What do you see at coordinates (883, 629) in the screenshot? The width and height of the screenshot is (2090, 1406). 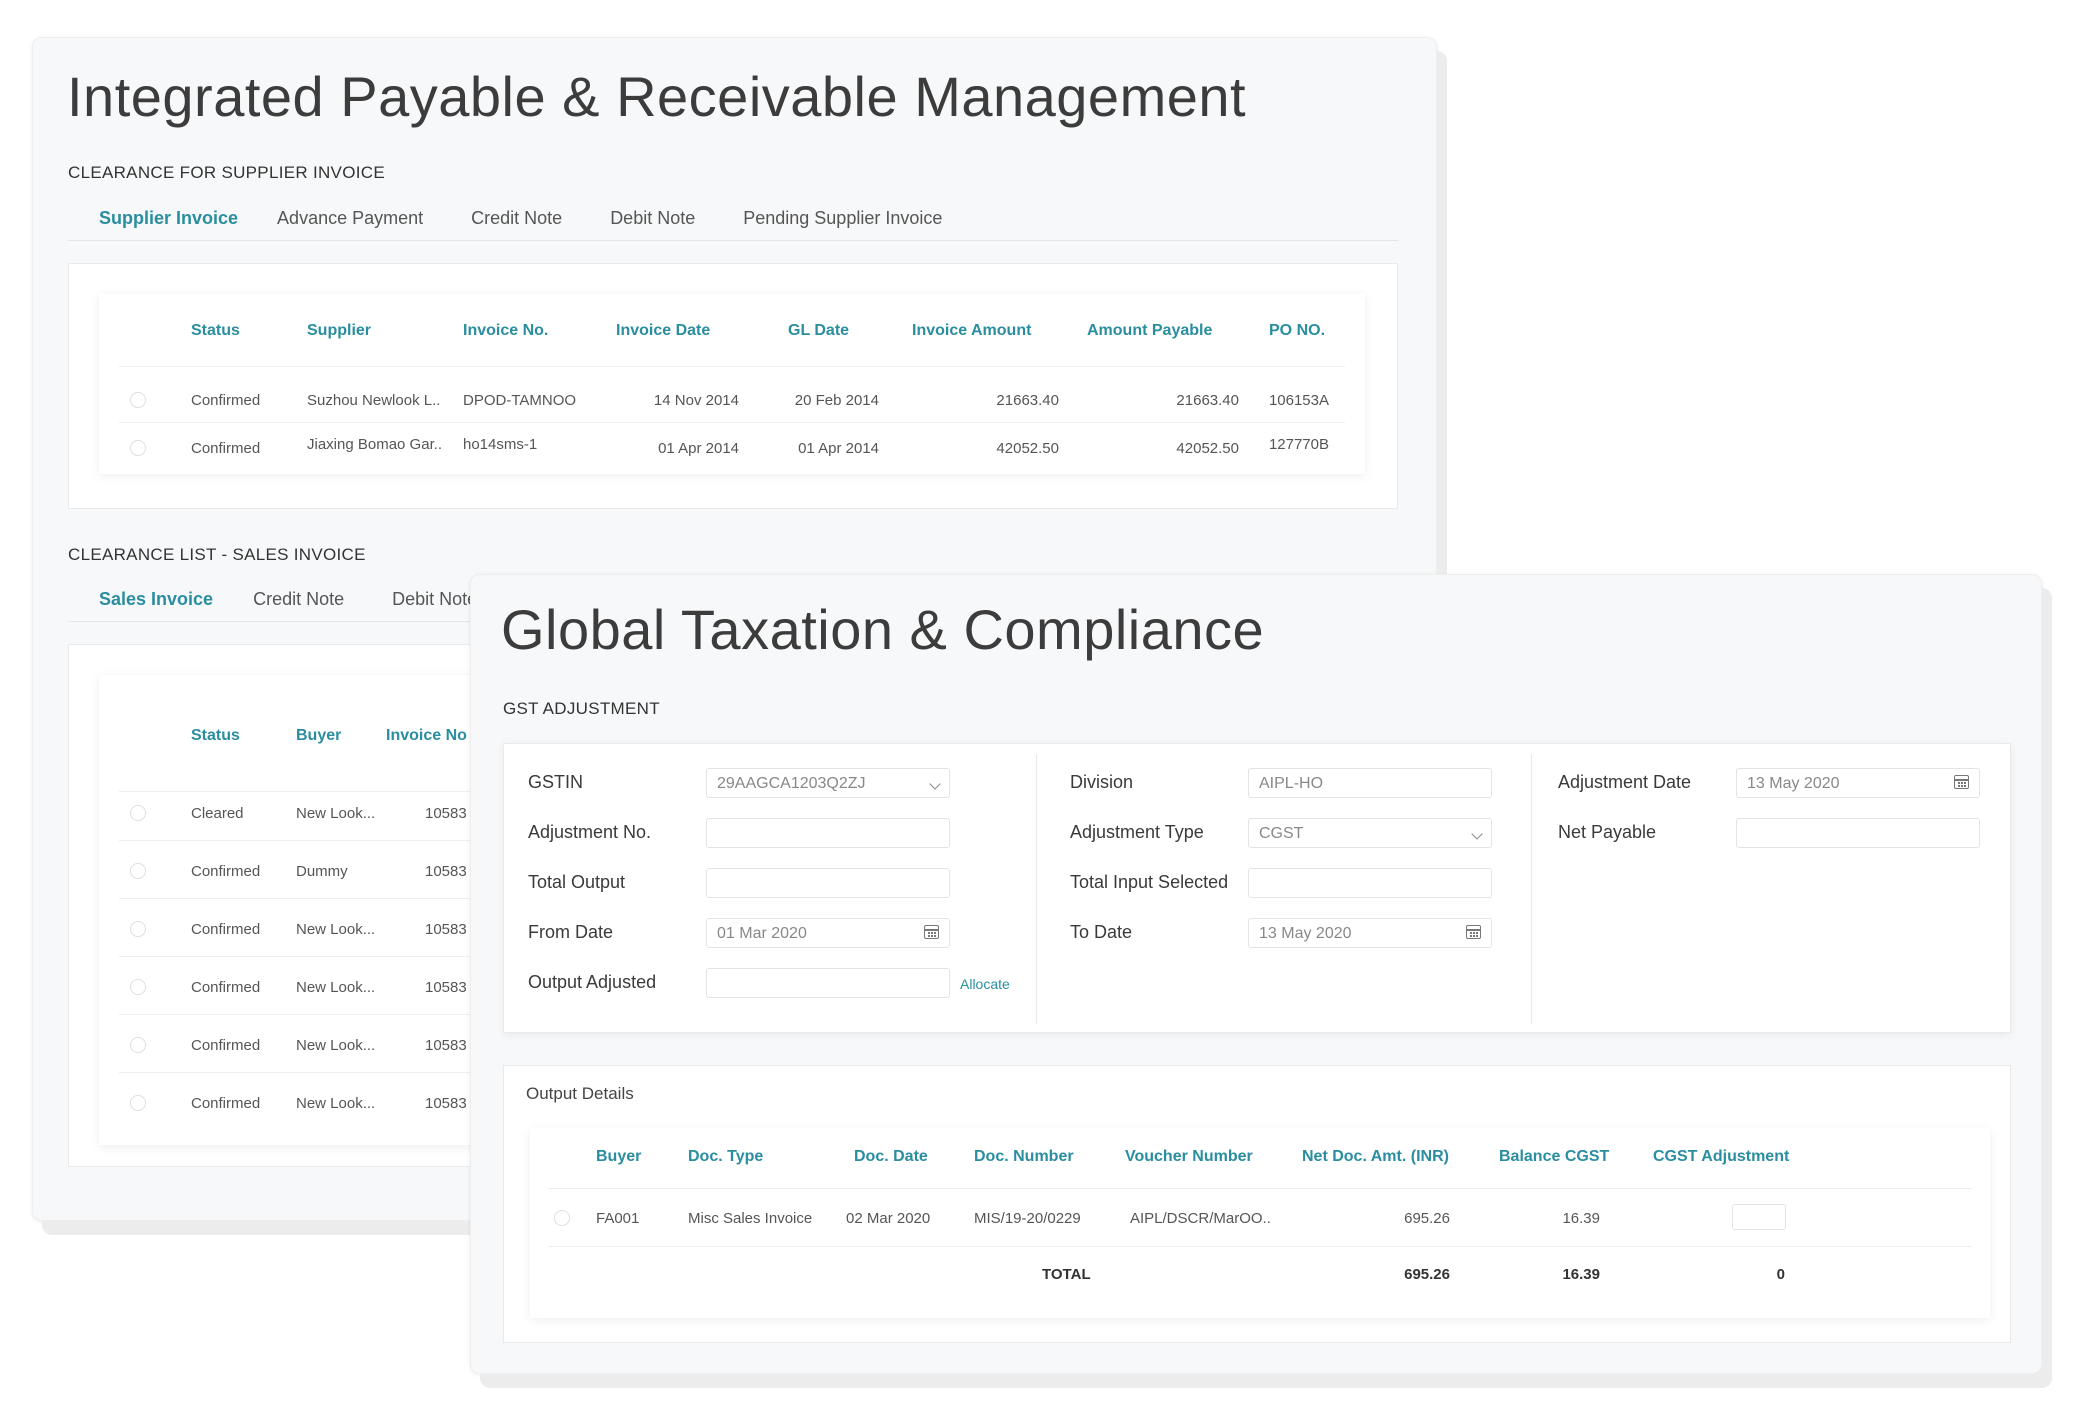 I see `page-title: Global Taxation & Compliance` at bounding box center [883, 629].